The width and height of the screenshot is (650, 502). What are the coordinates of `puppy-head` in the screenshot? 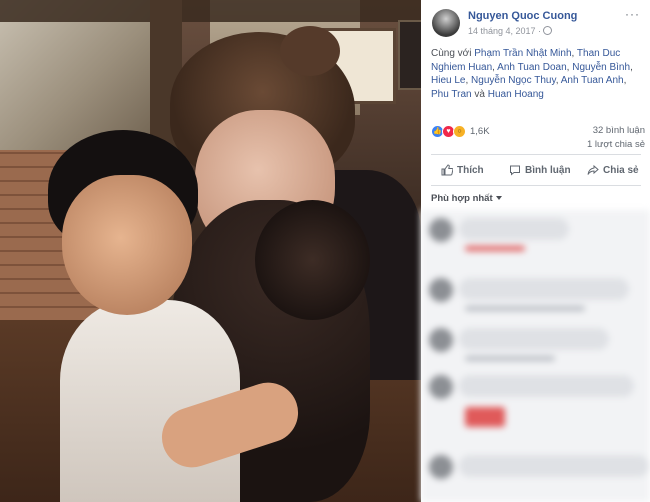 It's located at (312, 260).